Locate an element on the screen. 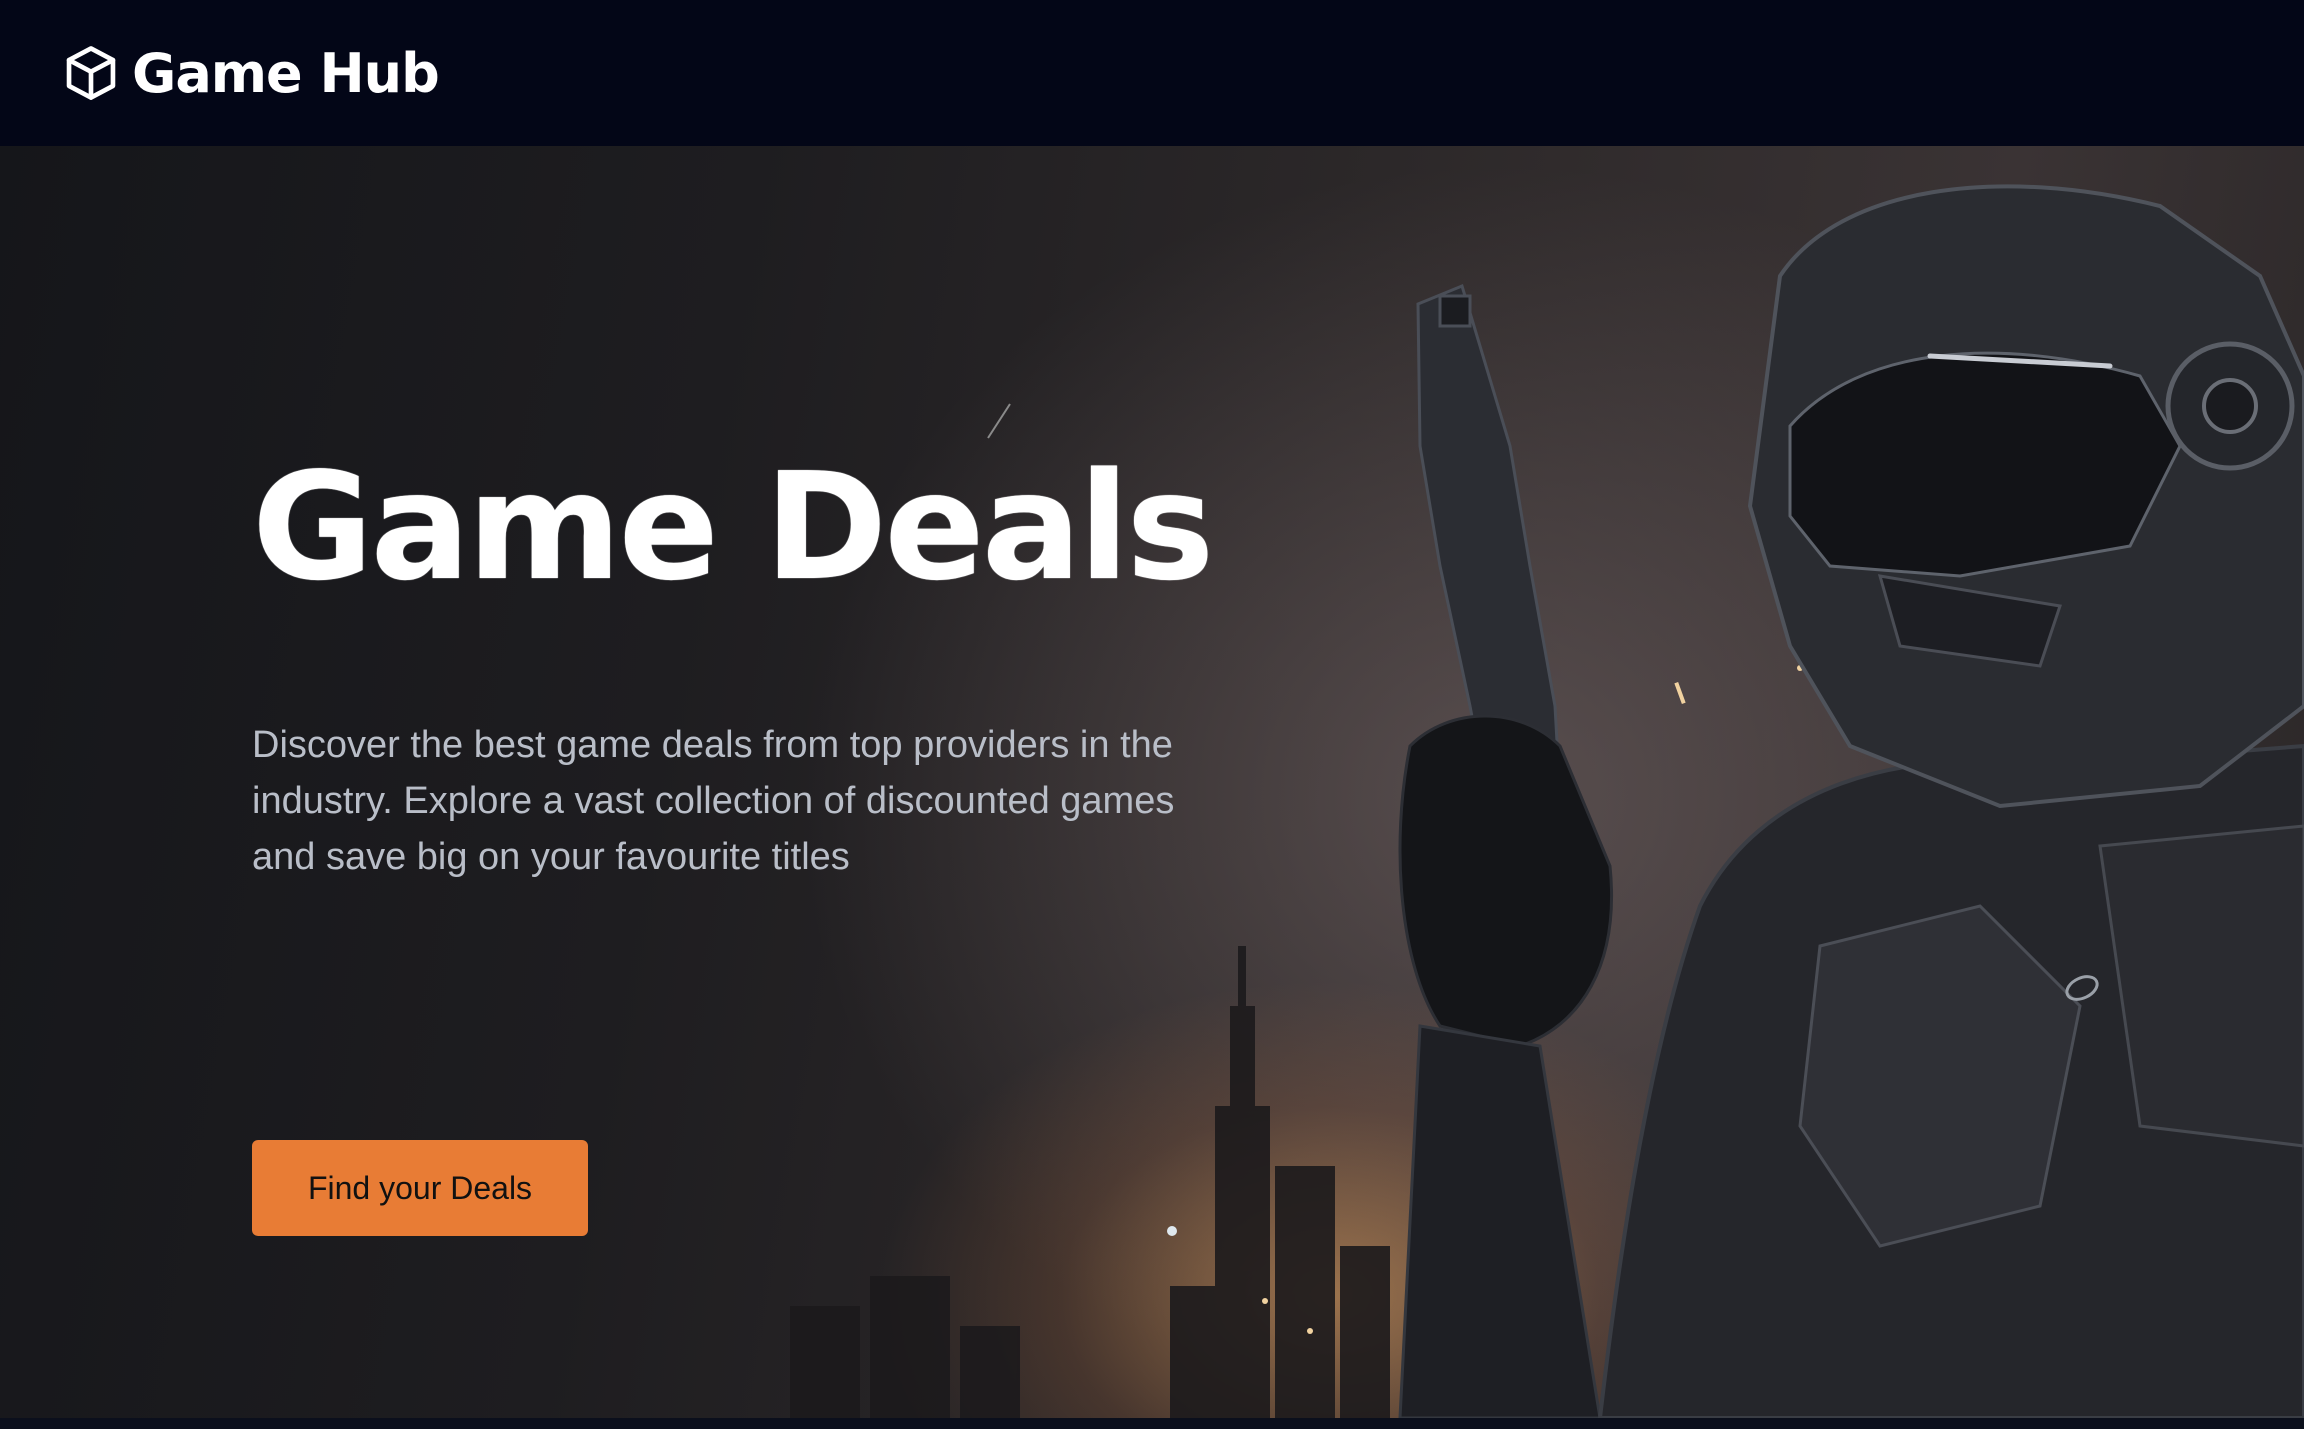 This screenshot has width=2304, height=1429. brand-logo-link: Game Hub is located at coordinates (250, 73).